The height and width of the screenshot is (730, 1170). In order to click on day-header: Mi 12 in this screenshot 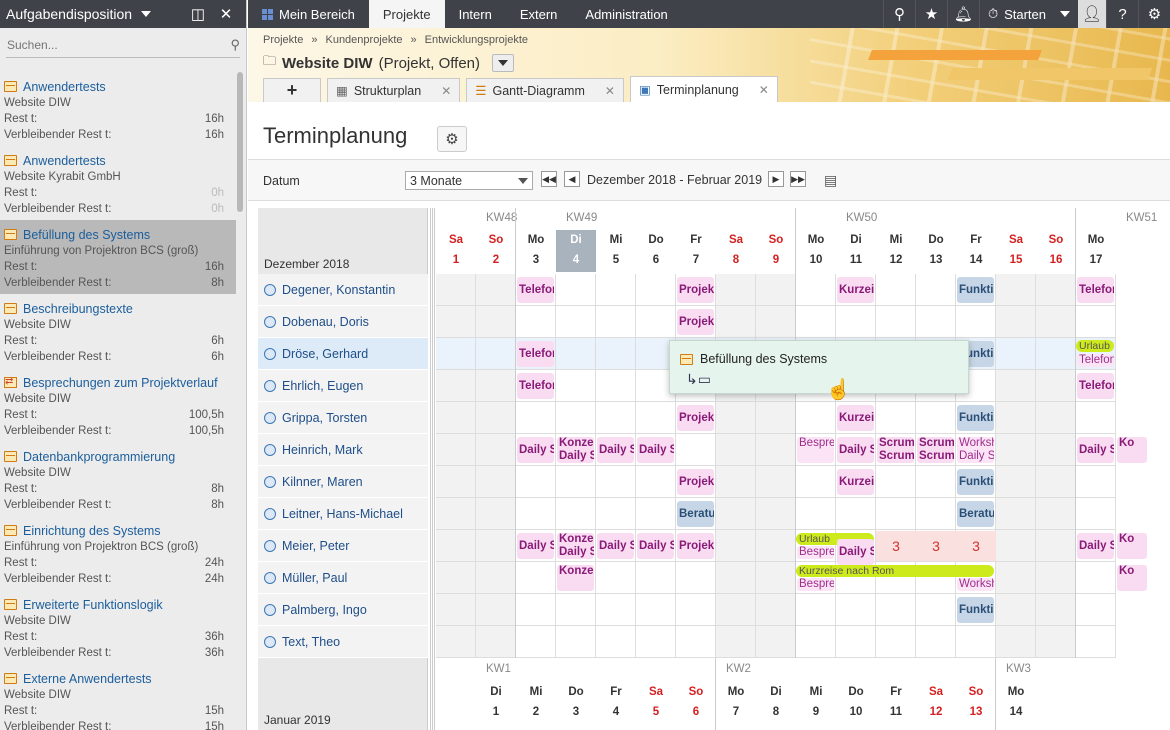, I will do `click(896, 251)`.